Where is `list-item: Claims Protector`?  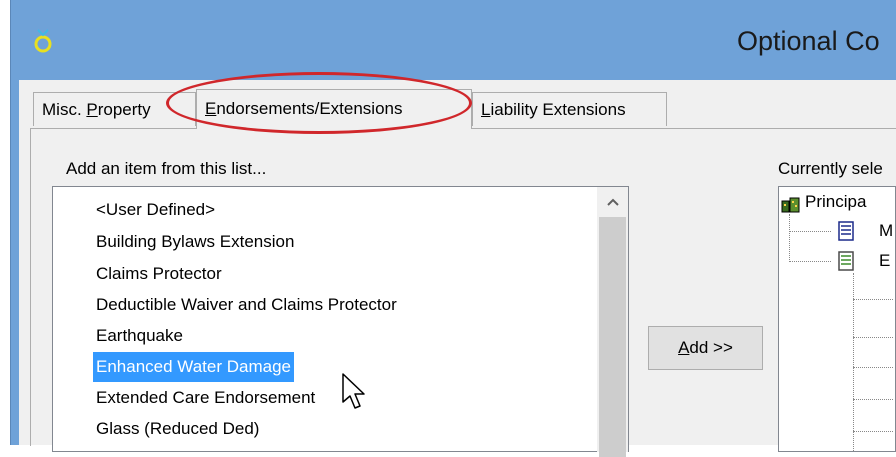 list-item: Claims Protector is located at coordinates (159, 274).